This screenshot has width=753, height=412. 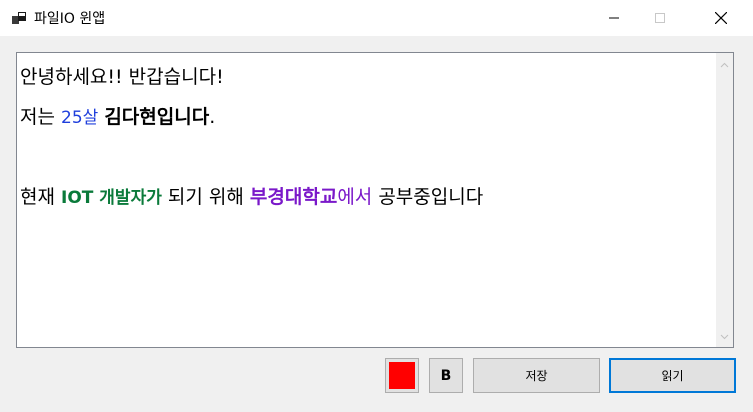 I want to click on minimize-button, so click(x=614, y=18).